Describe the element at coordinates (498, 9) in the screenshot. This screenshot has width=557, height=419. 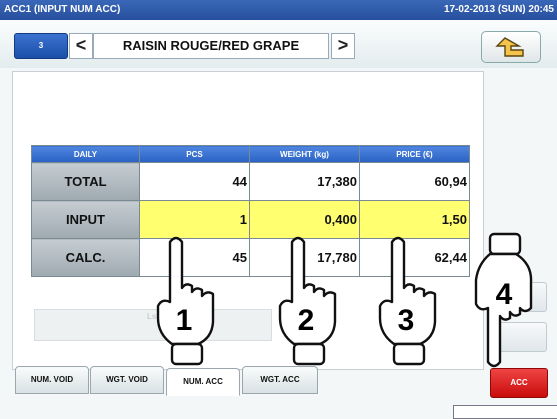
I see `datetime: 17-02-2013 (SUN) 20:45` at that location.